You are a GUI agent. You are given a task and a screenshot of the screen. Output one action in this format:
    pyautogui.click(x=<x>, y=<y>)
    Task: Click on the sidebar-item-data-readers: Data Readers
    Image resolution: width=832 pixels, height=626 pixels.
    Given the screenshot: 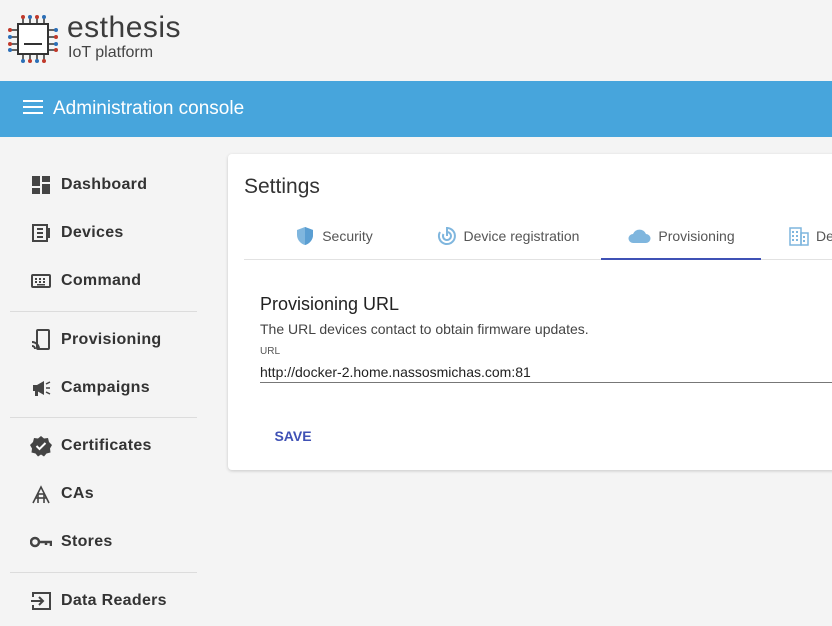 What is the action you would take?
    pyautogui.click(x=103, y=601)
    